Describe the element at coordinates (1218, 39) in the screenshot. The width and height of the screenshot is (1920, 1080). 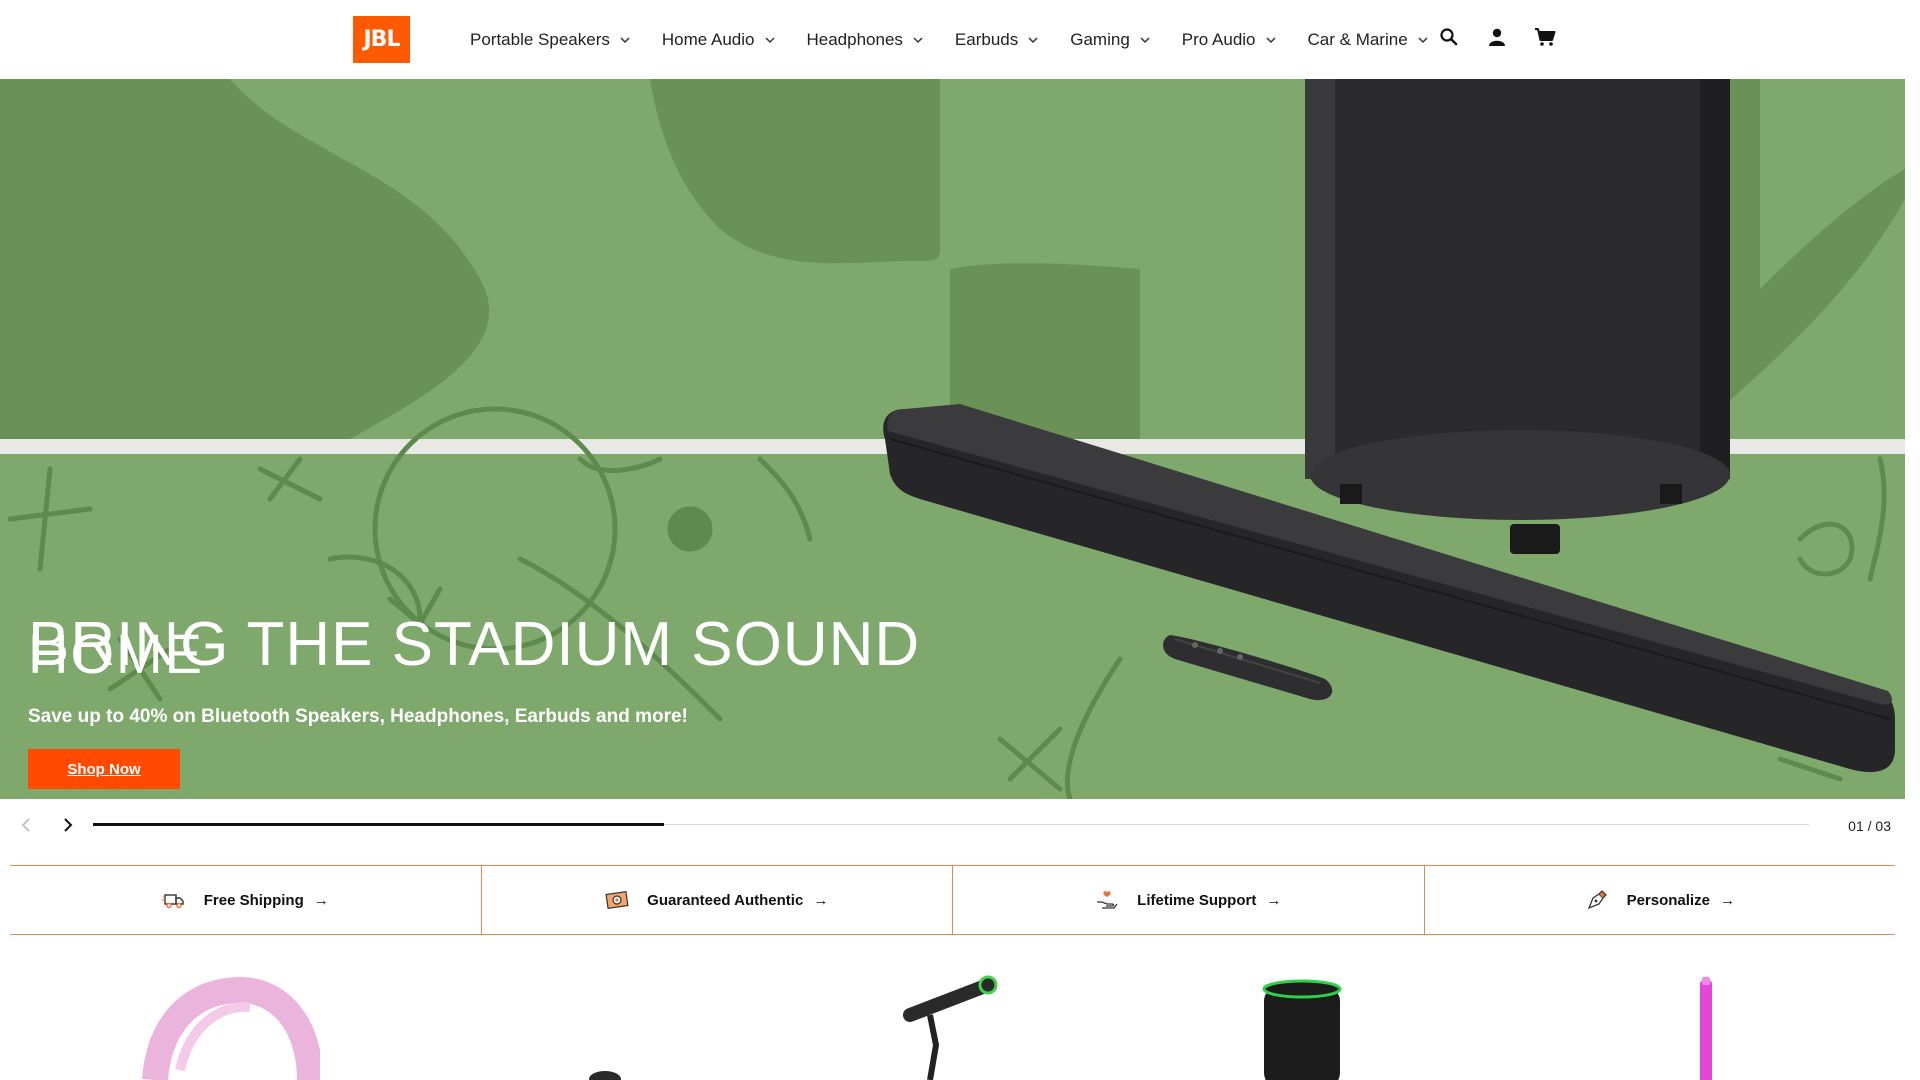
I see `nav-label: Pro Audio` at that location.